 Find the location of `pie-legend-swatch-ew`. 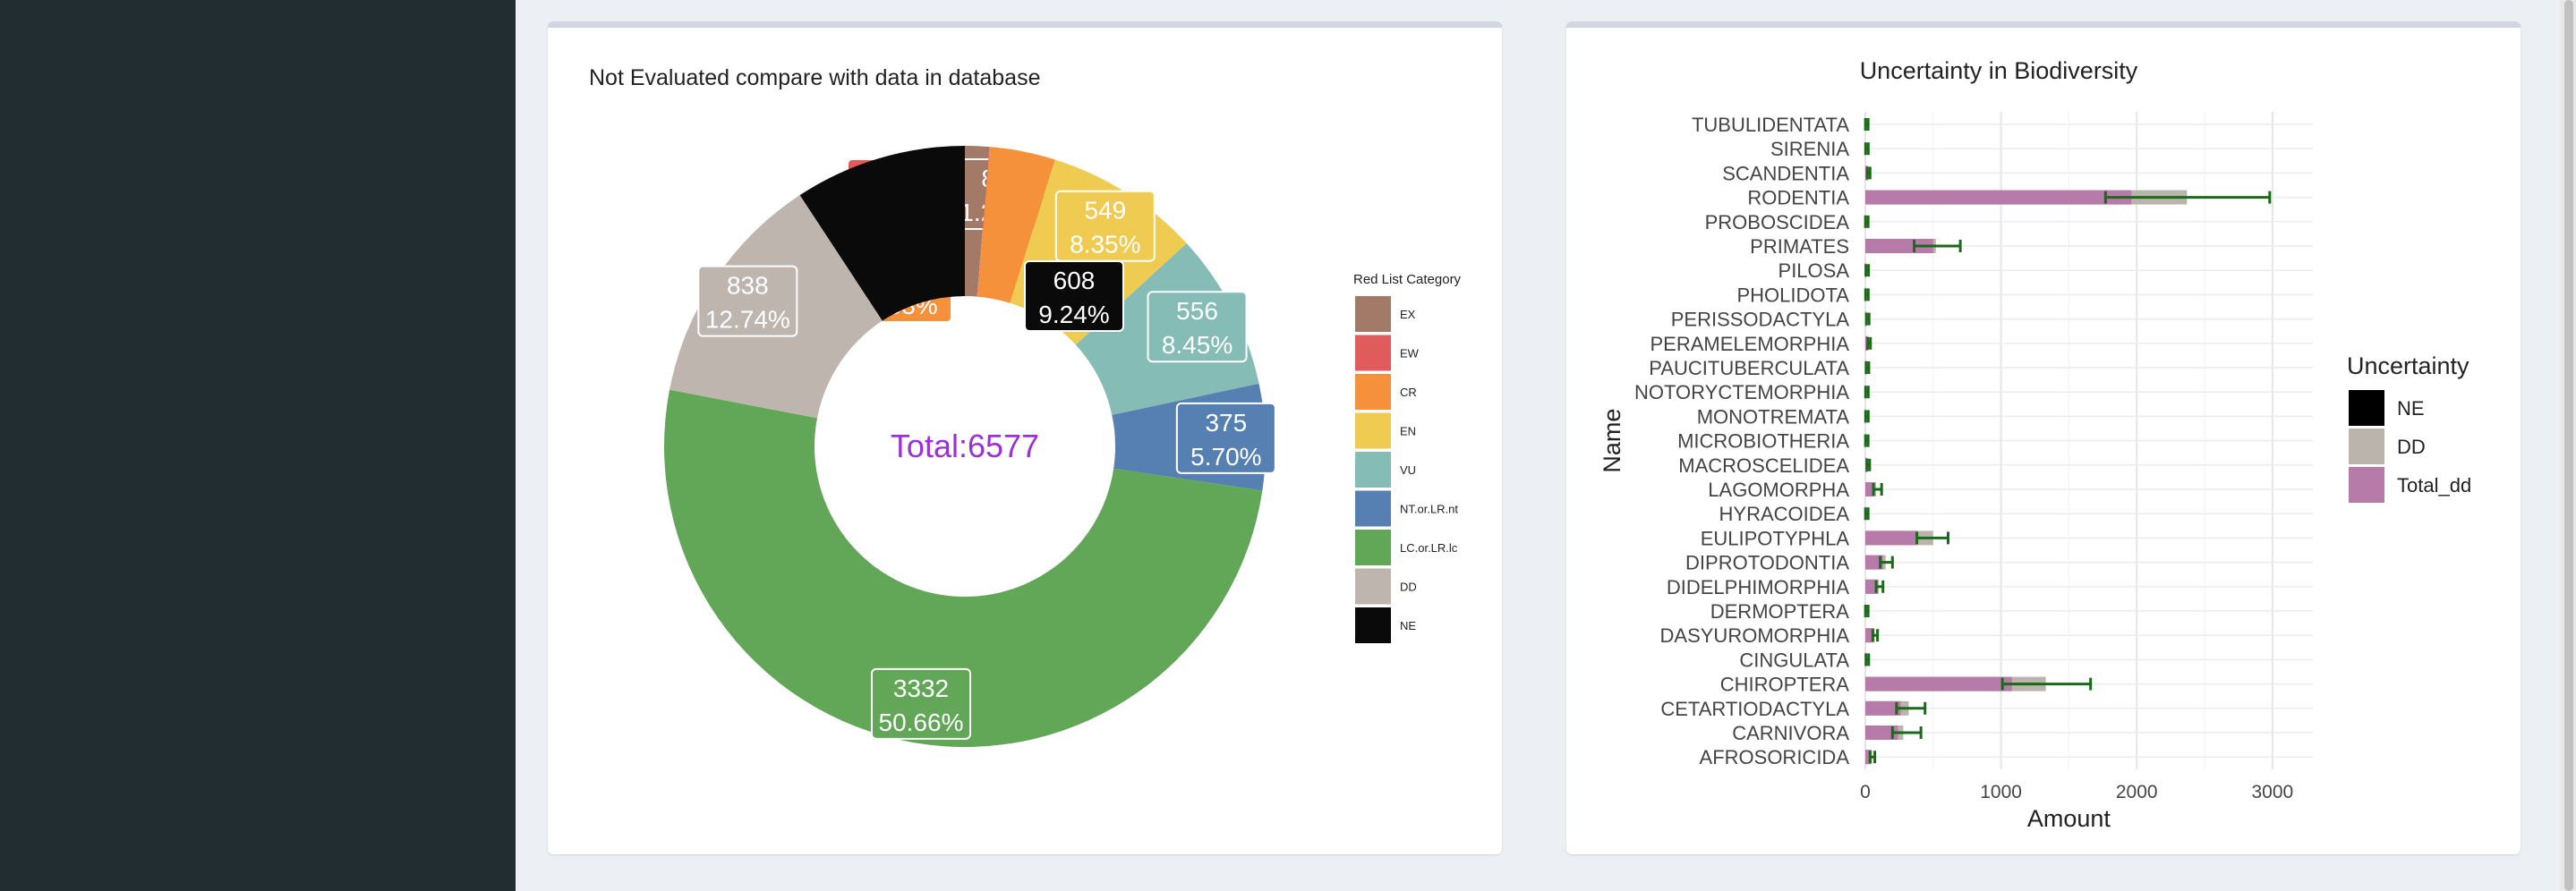

pie-legend-swatch-ew is located at coordinates (1373, 353).